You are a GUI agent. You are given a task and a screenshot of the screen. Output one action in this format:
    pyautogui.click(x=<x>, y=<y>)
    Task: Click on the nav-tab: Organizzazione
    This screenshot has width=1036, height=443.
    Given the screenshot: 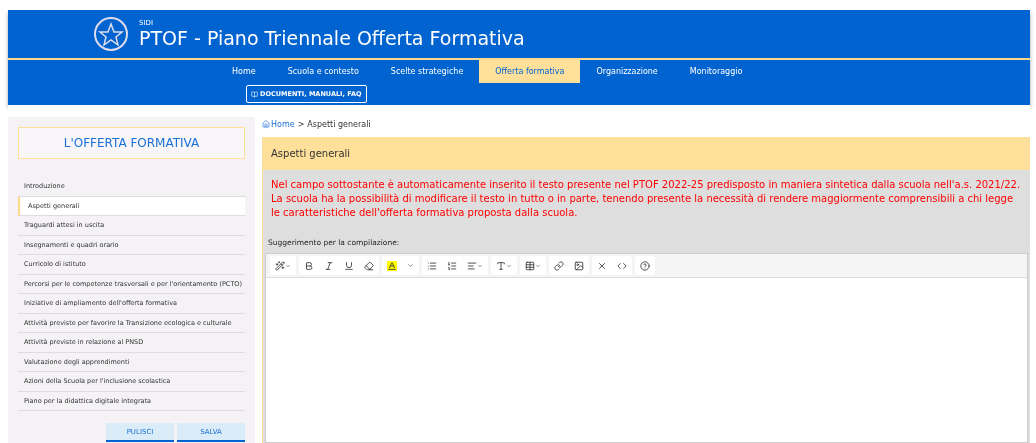 What is the action you would take?
    pyautogui.click(x=627, y=71)
    